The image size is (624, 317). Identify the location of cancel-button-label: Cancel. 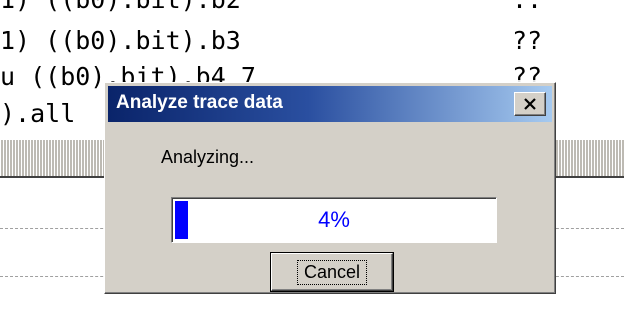
(332, 272).